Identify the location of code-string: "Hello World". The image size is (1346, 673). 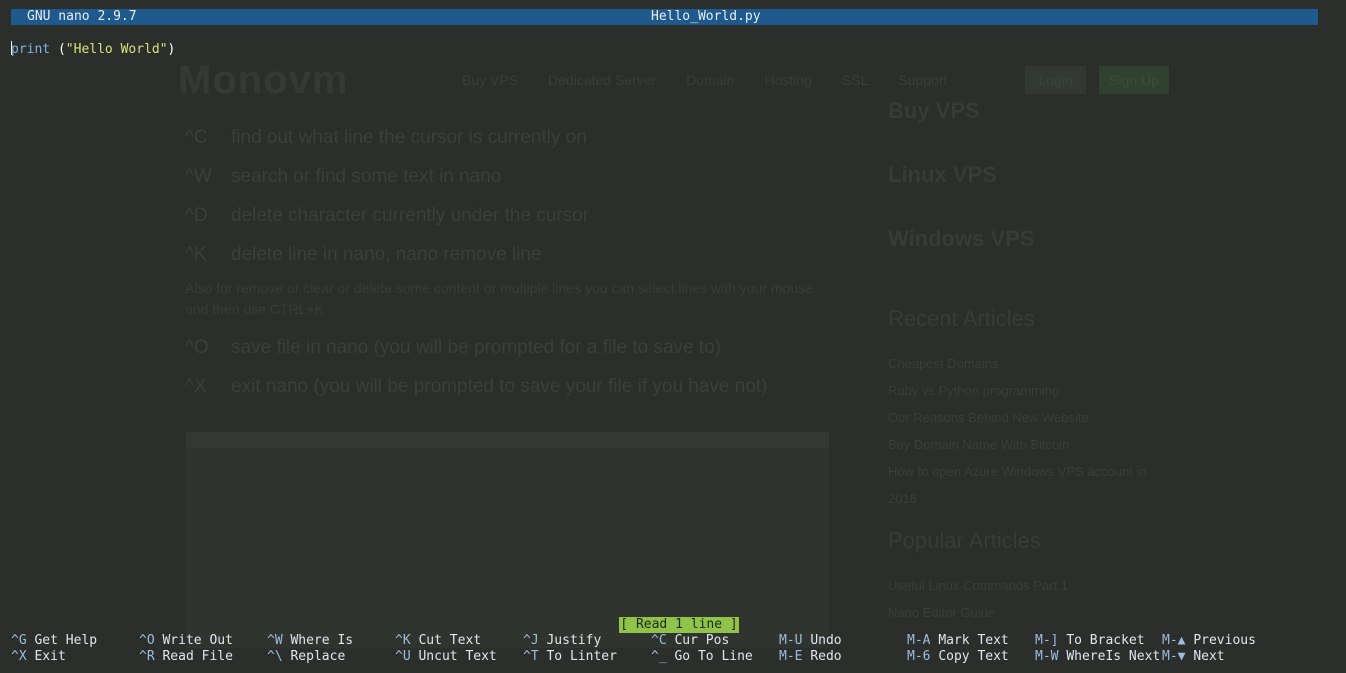
(116, 49).